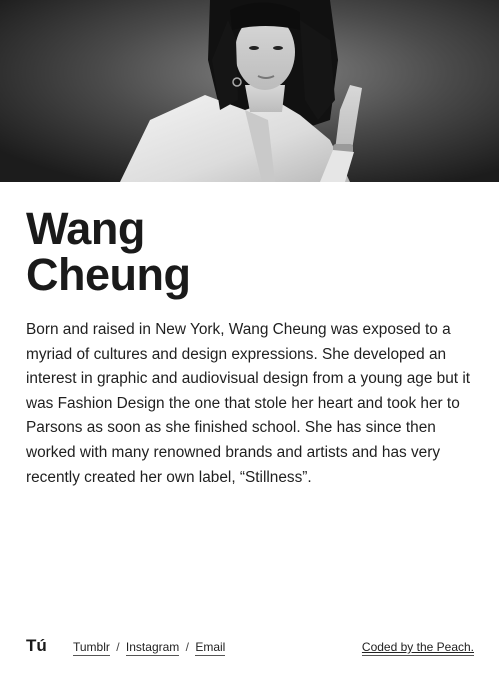 This screenshot has height=688, width=499. I want to click on credit-link: Coded by the Peach., so click(417, 648).